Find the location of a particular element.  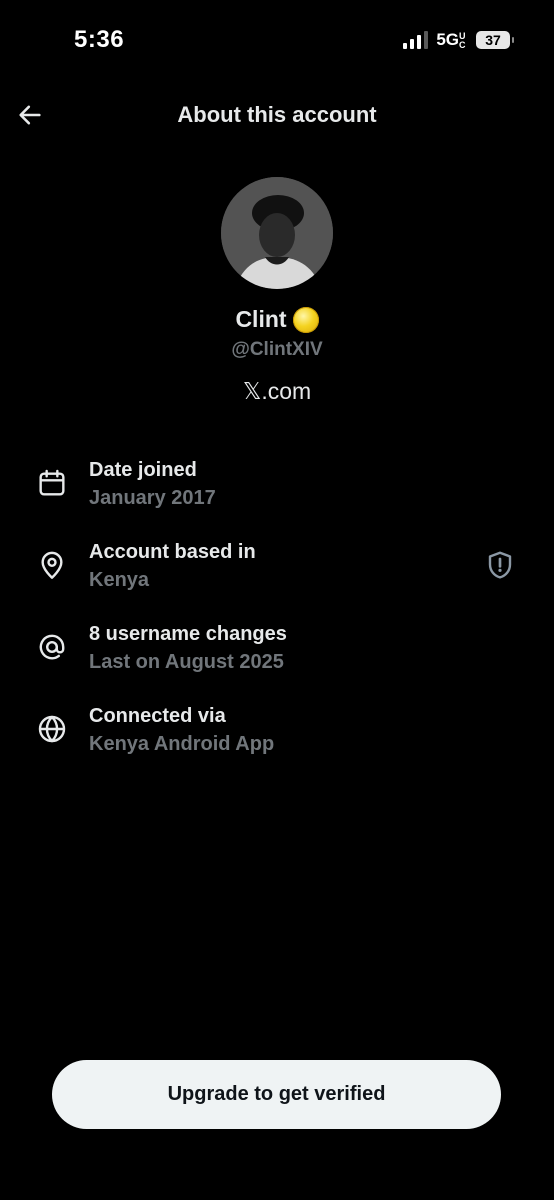

upgrade-verified-button: Upgrade to get verified is located at coordinates (276, 1094).